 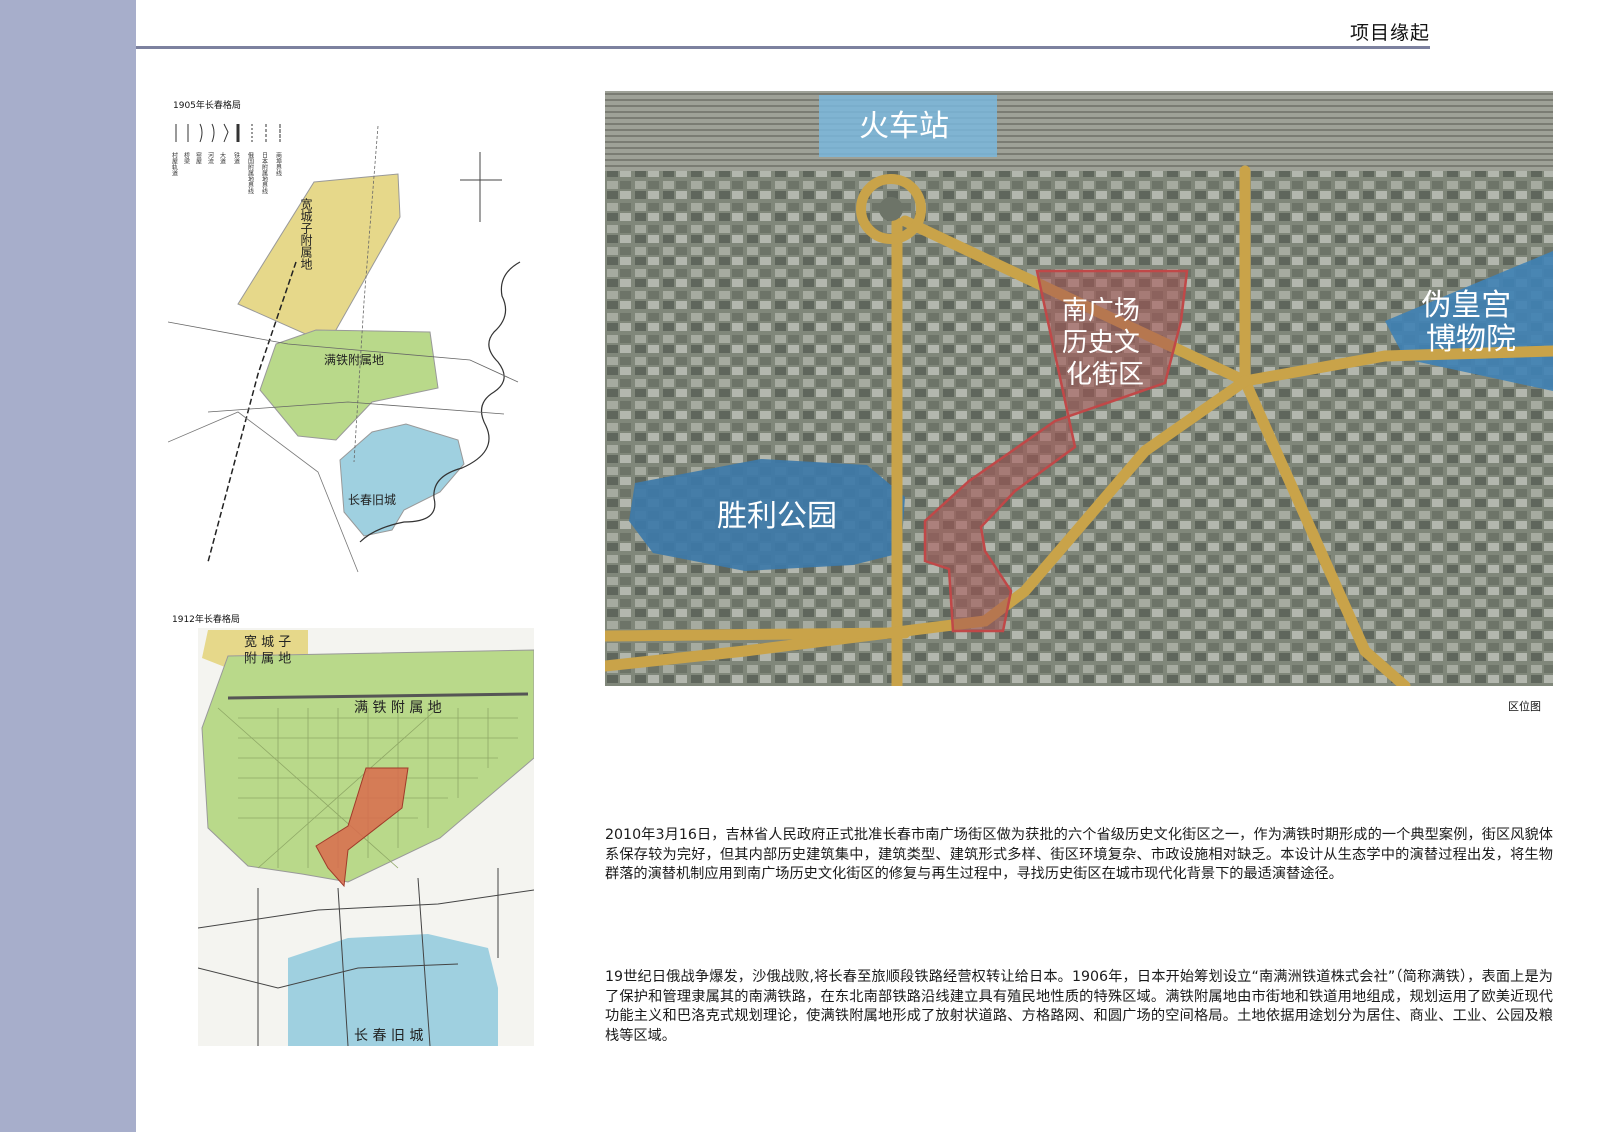 What do you see at coordinates (481, 187) in the screenshot?
I see `compass-icon` at bounding box center [481, 187].